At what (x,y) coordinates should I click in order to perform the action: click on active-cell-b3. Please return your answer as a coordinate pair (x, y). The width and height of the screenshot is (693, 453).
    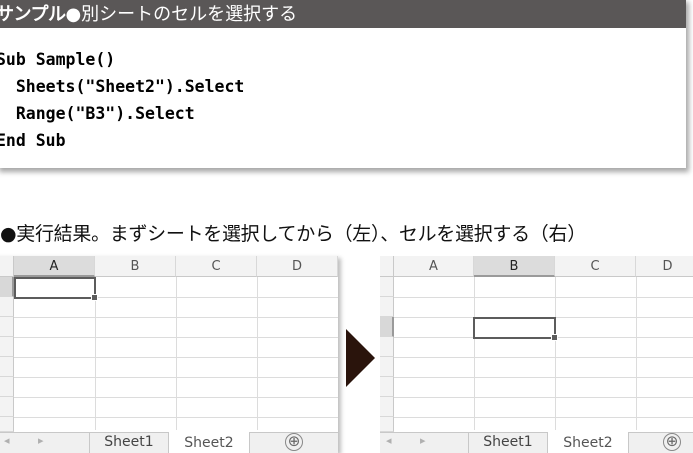
    Looking at the image, I should click on (515, 329).